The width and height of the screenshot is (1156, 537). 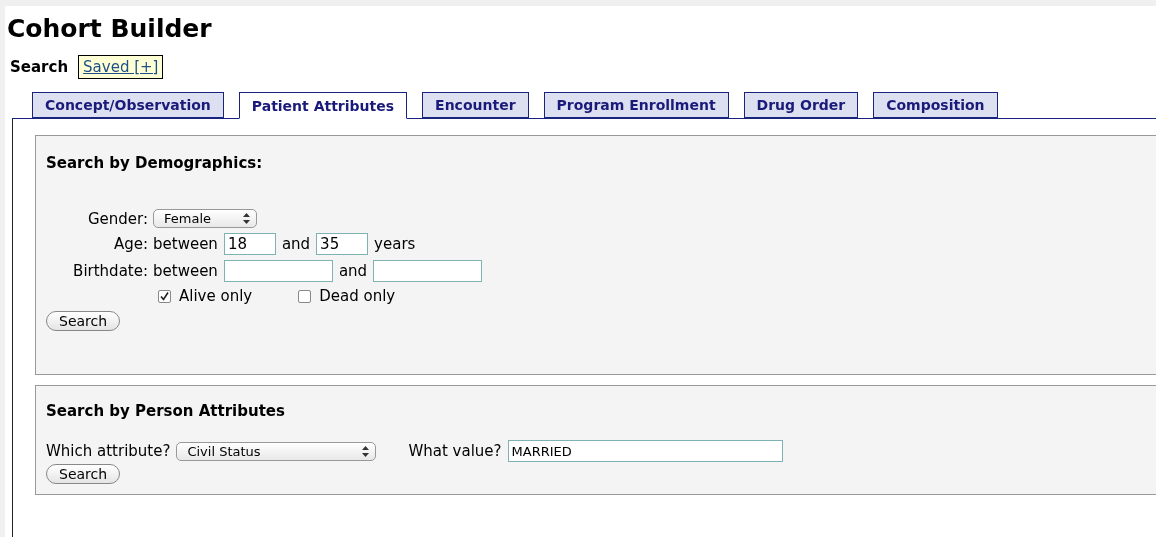 I want to click on tab: Encounter, so click(x=475, y=105).